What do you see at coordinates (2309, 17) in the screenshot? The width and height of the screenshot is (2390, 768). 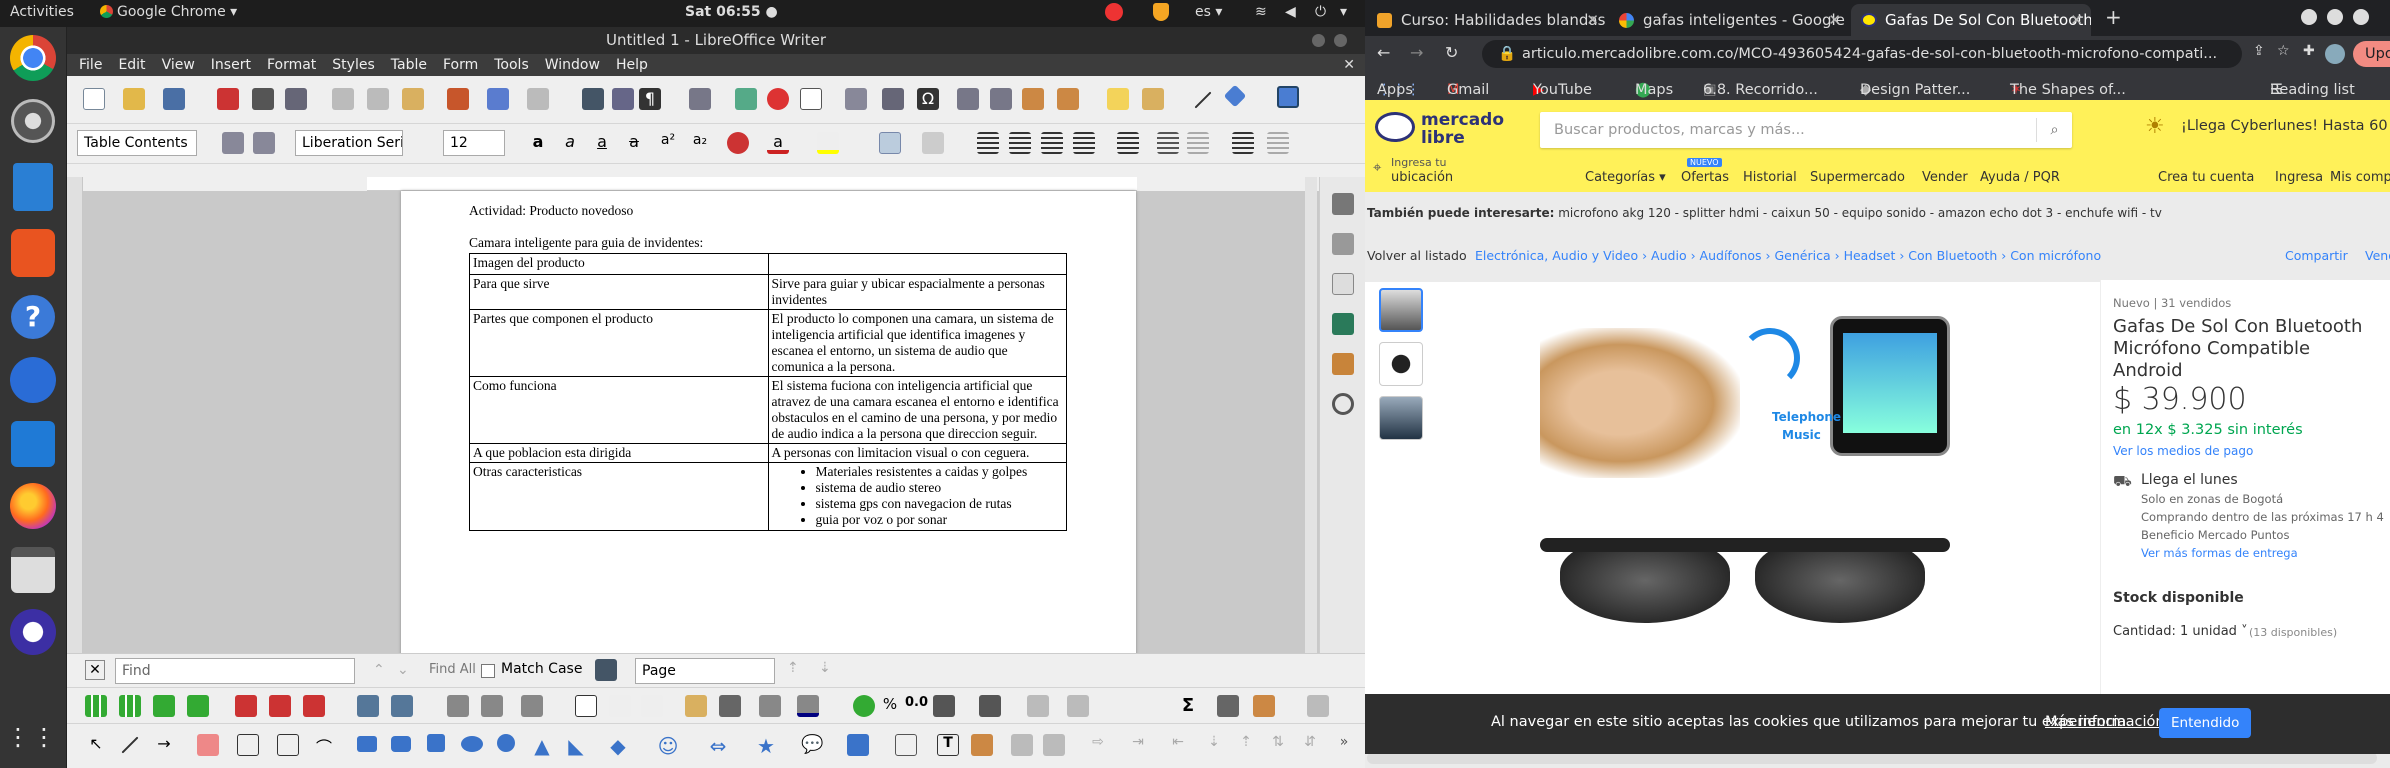 I see `window-minimize-icon` at bounding box center [2309, 17].